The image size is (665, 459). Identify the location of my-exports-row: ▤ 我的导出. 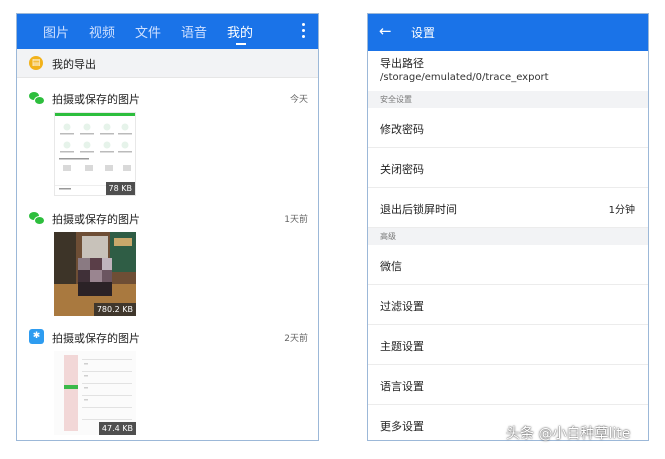
(167, 63).